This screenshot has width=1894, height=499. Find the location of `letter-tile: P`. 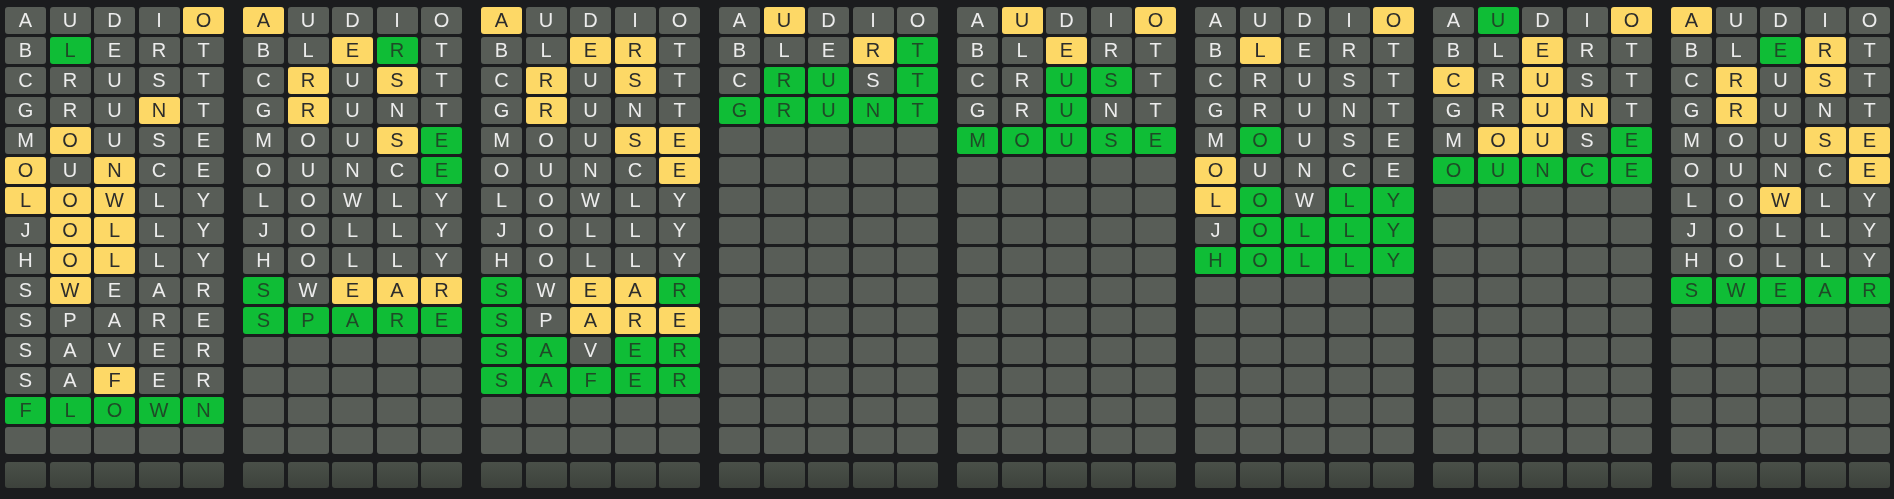

letter-tile: P is located at coordinates (308, 320).